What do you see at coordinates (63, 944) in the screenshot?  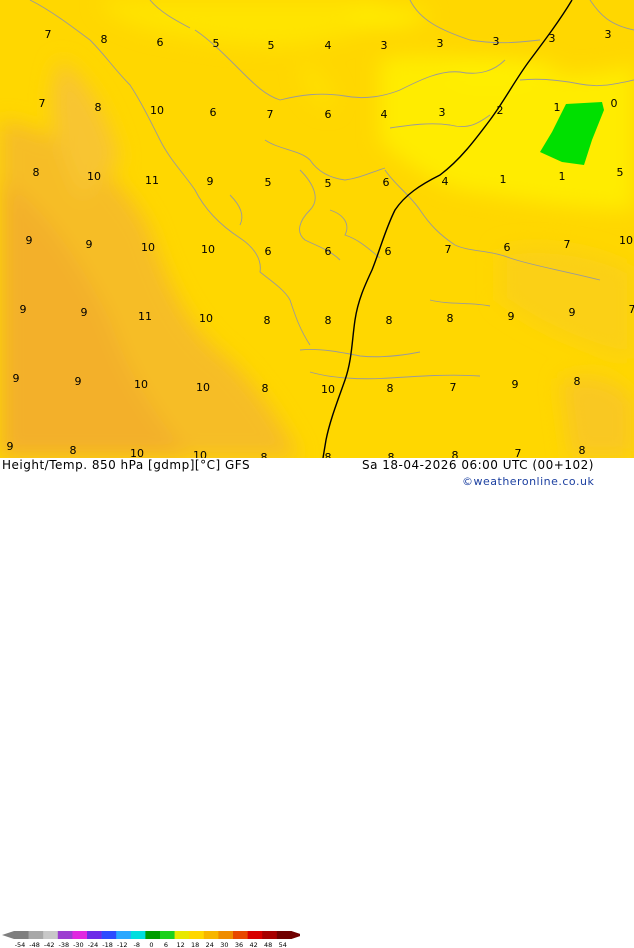 I see `legend-tick-label: -38` at bounding box center [63, 944].